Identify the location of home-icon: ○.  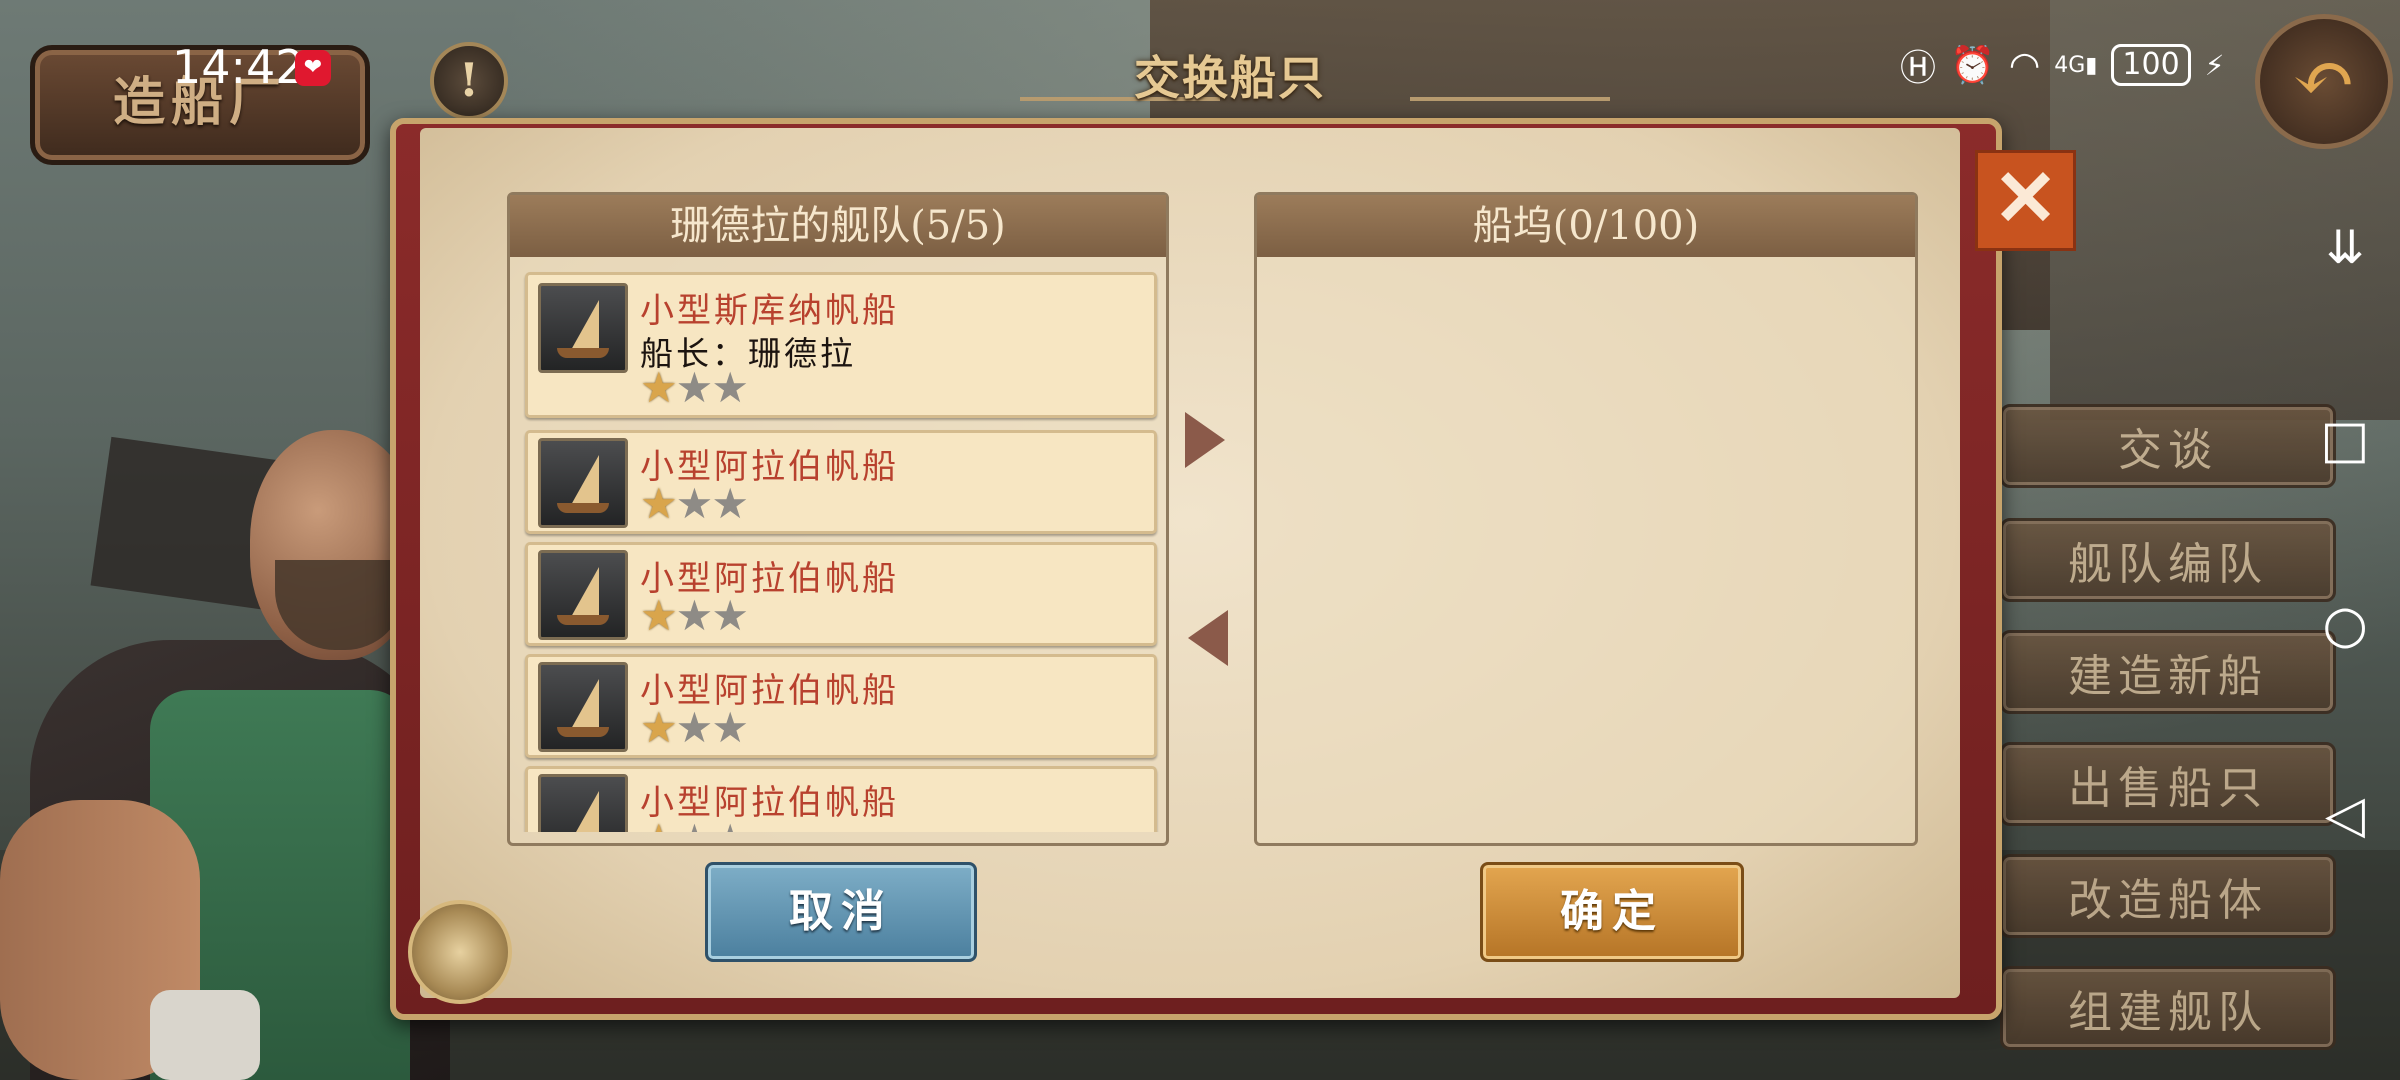
(2345, 625).